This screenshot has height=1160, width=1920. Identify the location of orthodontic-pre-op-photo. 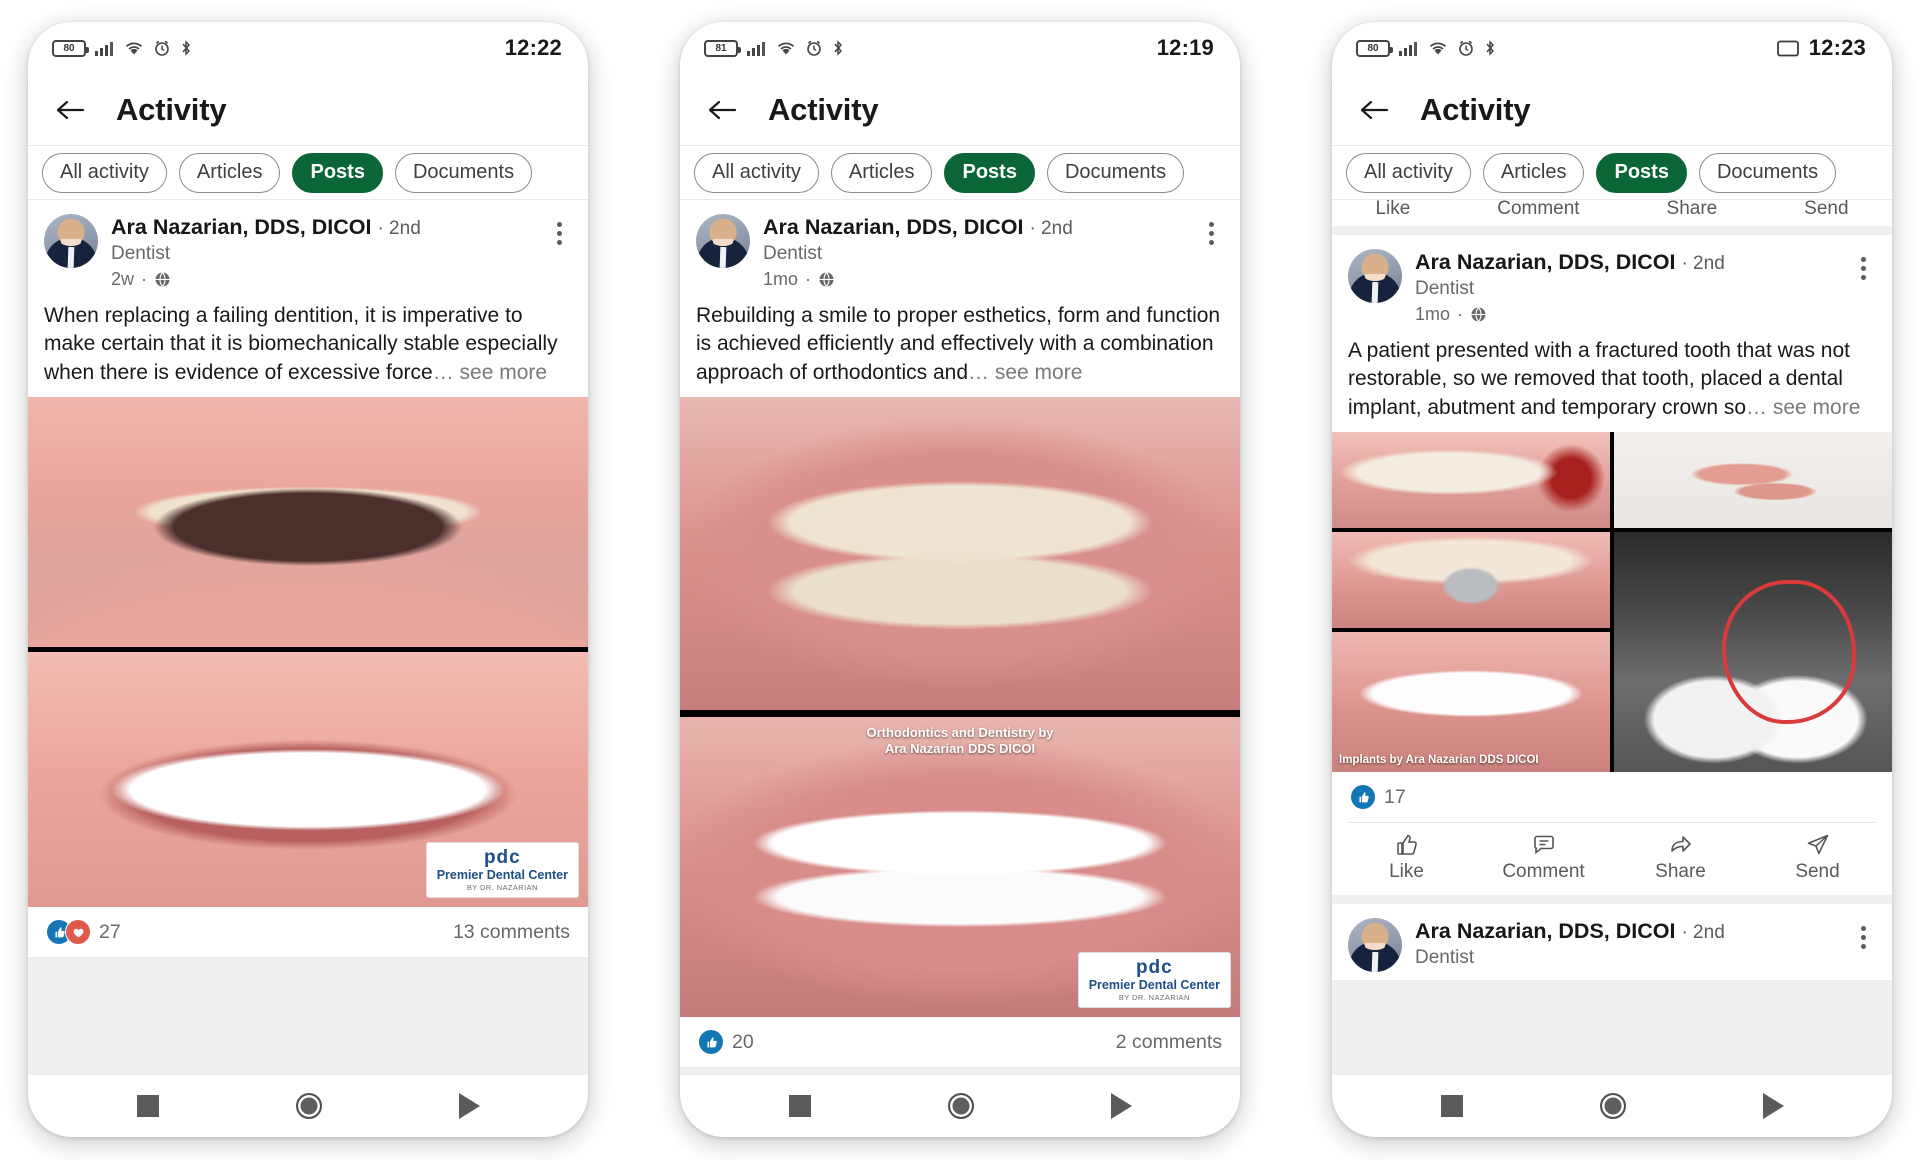
(960, 557).